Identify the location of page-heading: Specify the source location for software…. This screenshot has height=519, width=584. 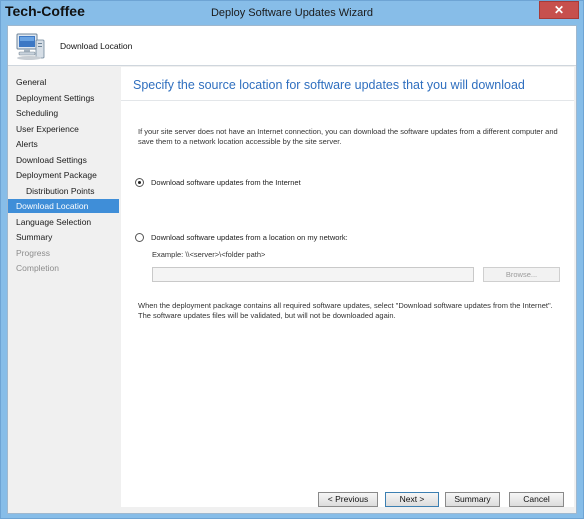
(329, 85).